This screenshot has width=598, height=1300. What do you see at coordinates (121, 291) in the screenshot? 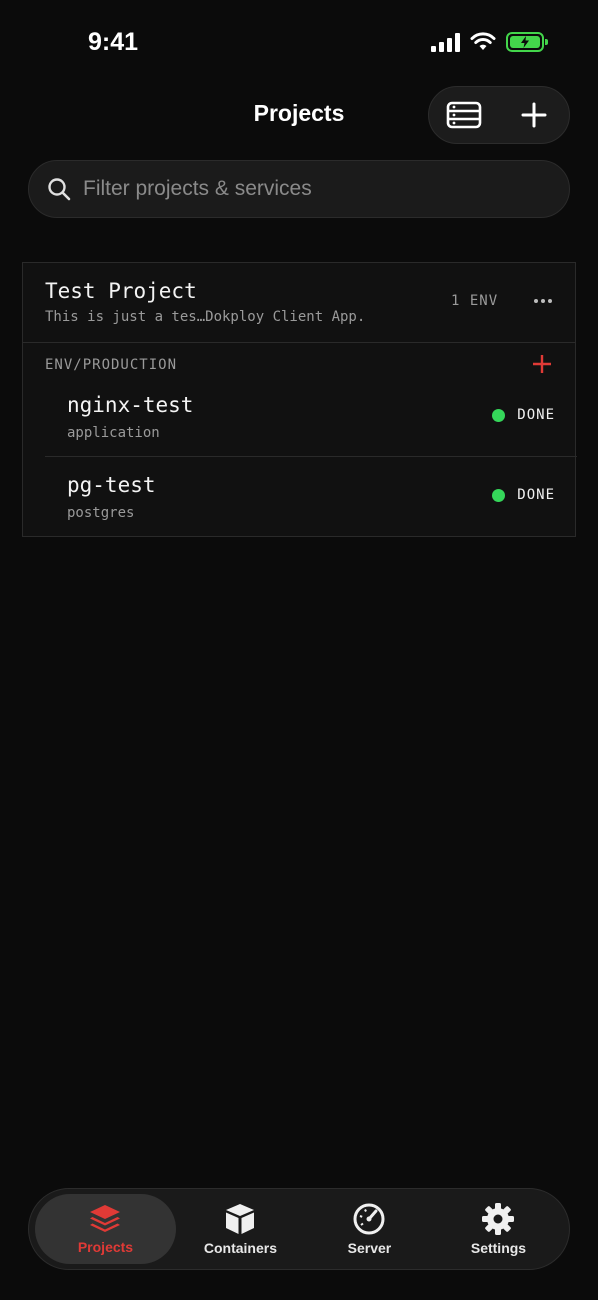
I see `project-name: Test Project` at bounding box center [121, 291].